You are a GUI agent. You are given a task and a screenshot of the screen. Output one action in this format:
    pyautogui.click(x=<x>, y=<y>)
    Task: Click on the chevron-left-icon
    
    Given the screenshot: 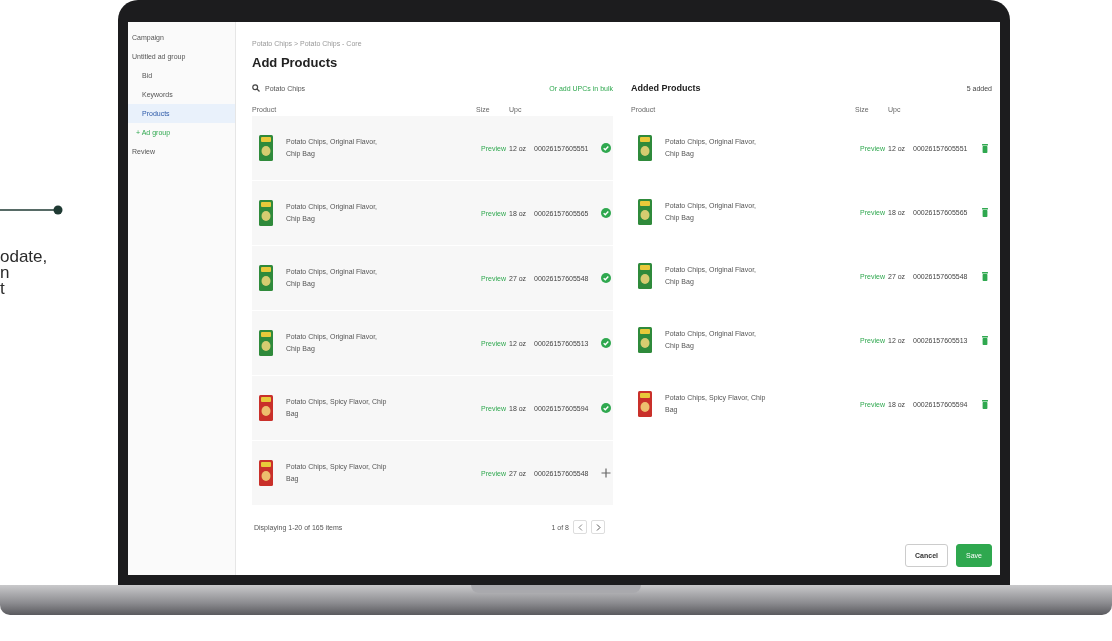 What is the action you would take?
    pyautogui.click(x=580, y=527)
    